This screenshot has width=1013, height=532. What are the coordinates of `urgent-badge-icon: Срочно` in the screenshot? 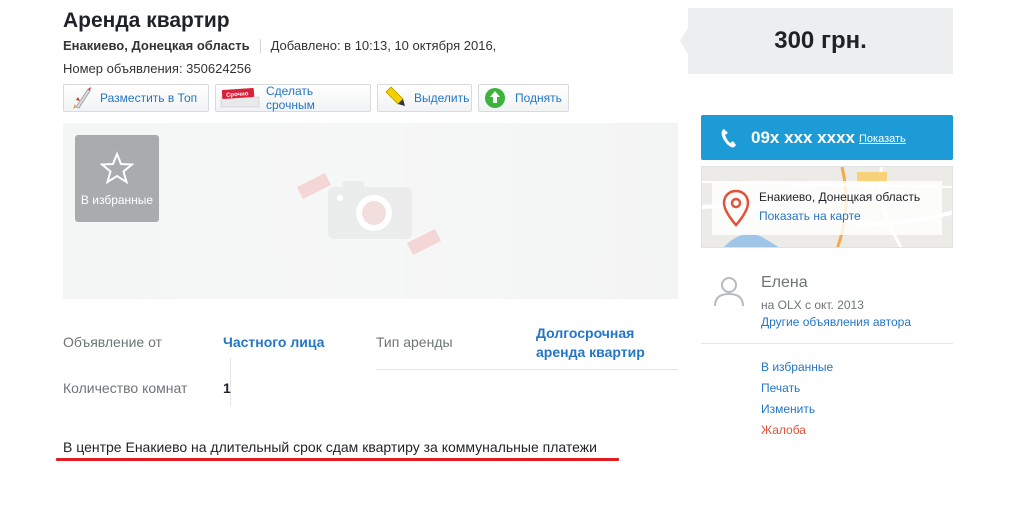 It's located at (240, 98).